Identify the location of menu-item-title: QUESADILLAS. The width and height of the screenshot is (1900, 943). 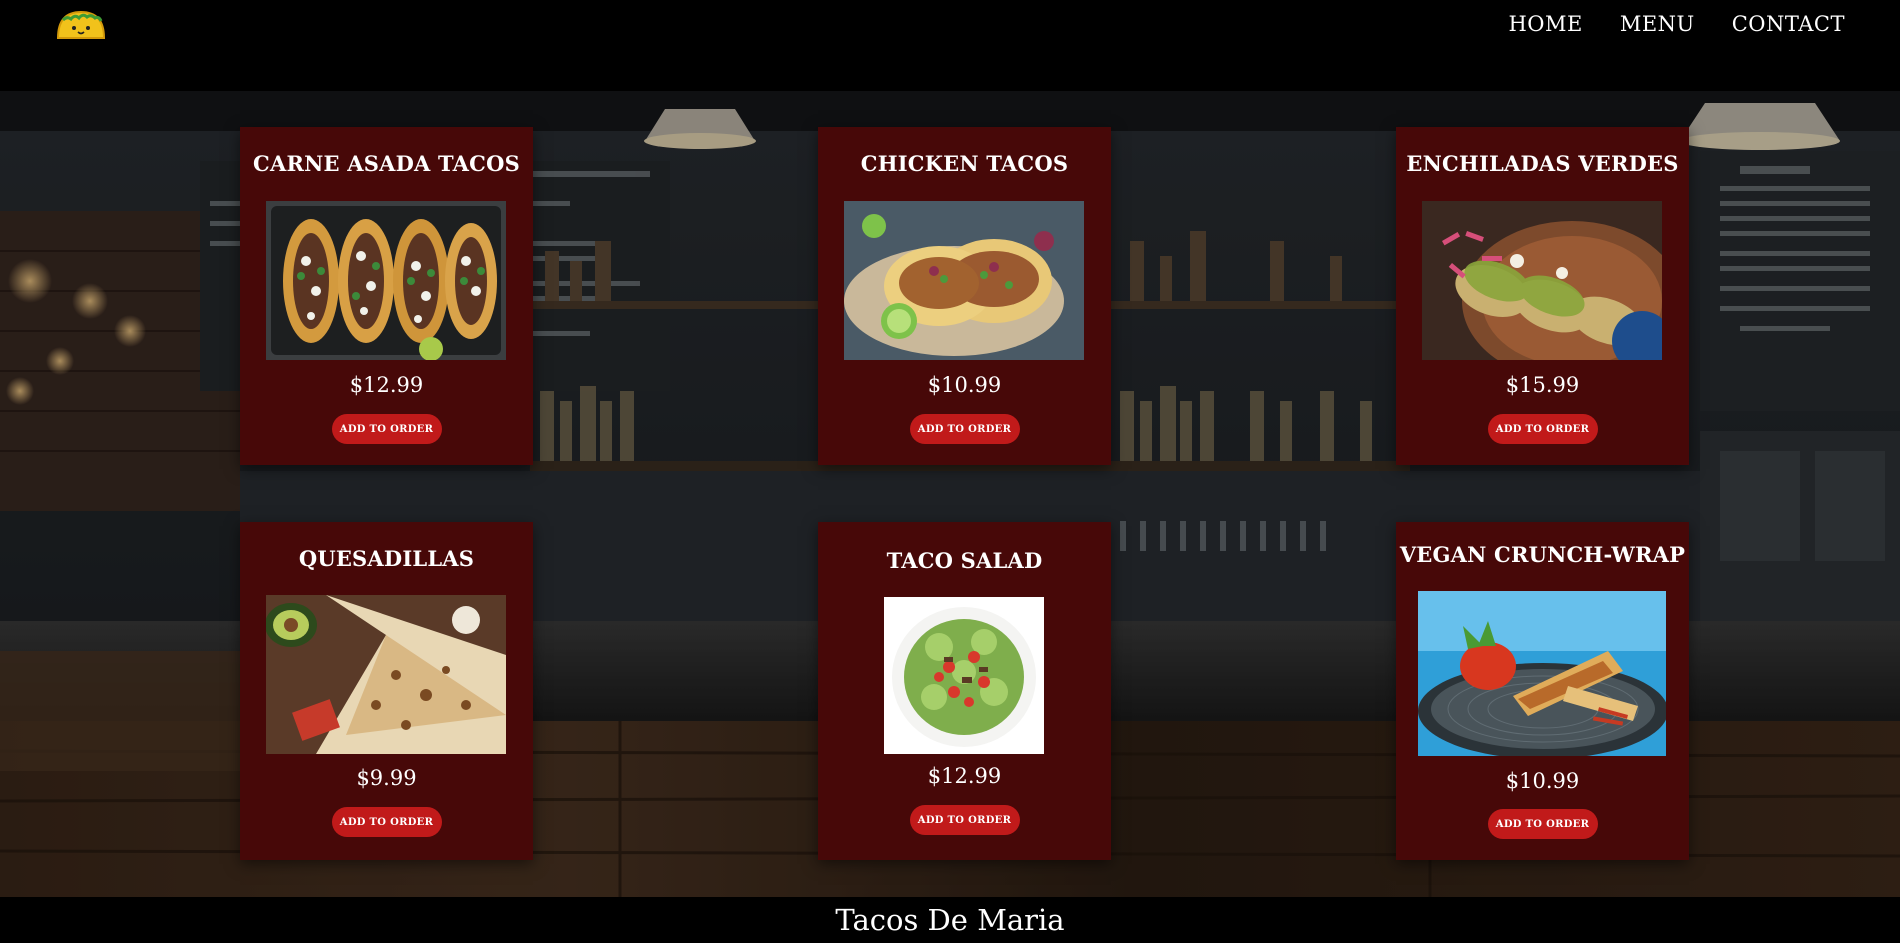
(386, 558).